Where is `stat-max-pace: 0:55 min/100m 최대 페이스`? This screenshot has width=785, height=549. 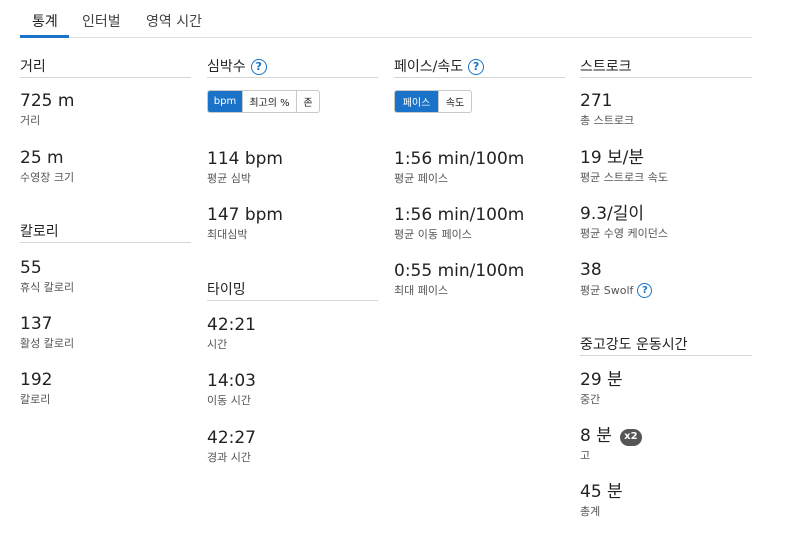
stat-max-pace: 0:55 min/100m 최대 페이스 is located at coordinates (459, 279).